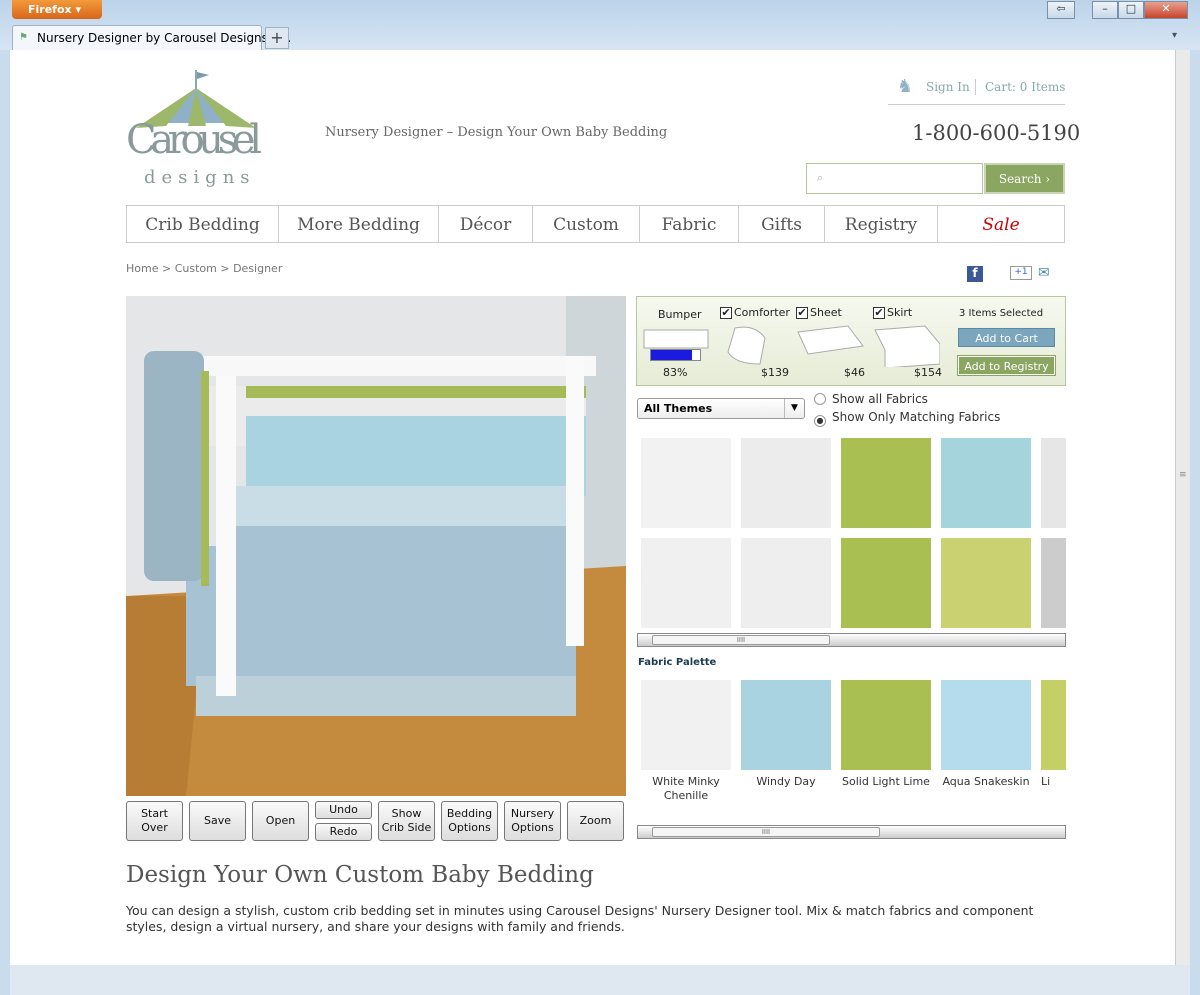 The height and width of the screenshot is (995, 1200). Describe the element at coordinates (1061, 10) in the screenshot. I see `back-window-icon: ⇦` at that location.